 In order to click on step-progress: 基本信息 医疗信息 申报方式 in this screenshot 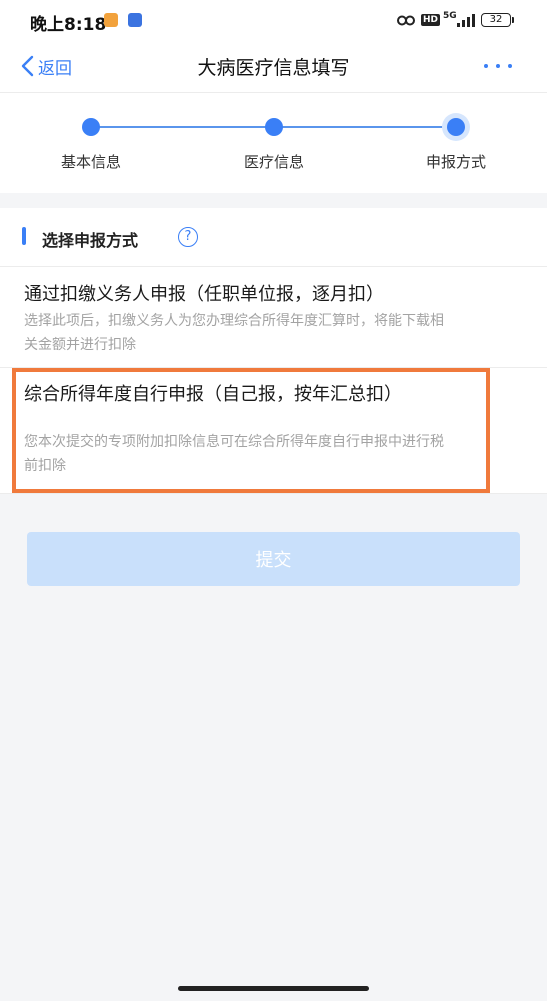, I will do `click(273, 143)`.